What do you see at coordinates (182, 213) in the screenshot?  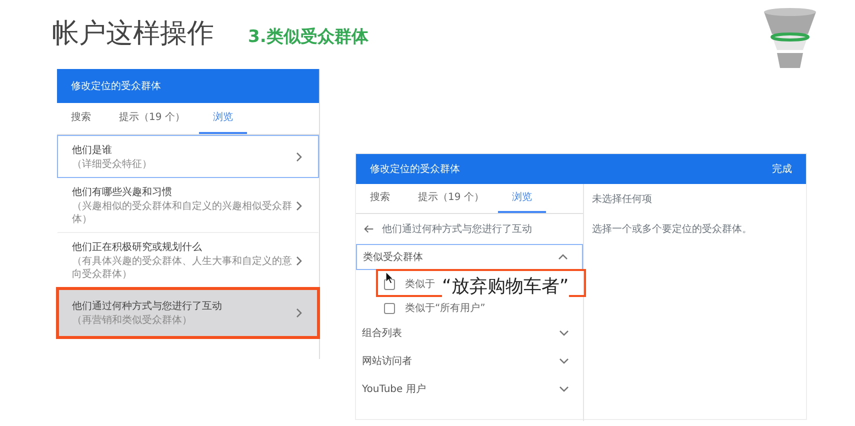 I see `item-description: （兴趣相似的受众群体和自定义的兴趣相似受众群体）` at bounding box center [182, 213].